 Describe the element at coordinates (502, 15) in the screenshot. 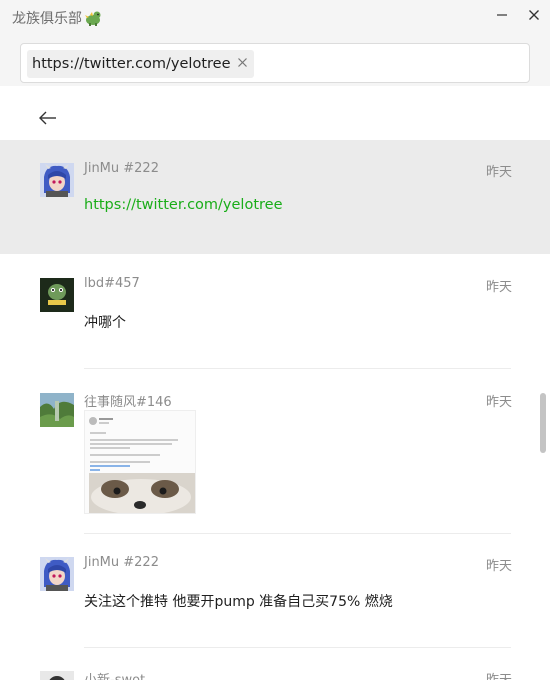

I see `minimize-button` at that location.